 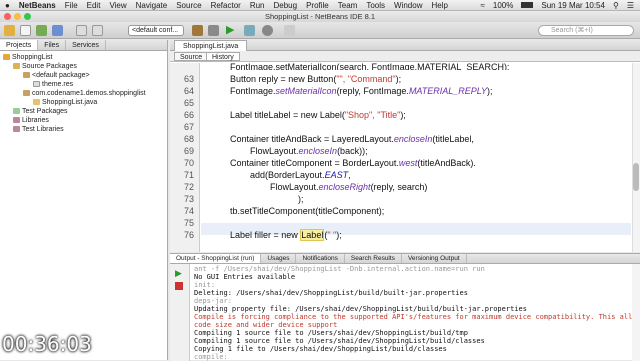 What do you see at coordinates (434, 258) in the screenshot?
I see `tab-versioning-output: Versioning Output` at bounding box center [434, 258].